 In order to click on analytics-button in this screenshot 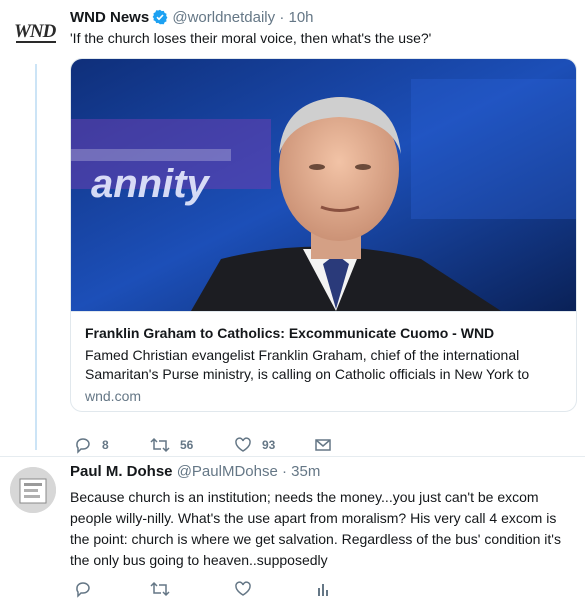, I will do `click(323, 589)`.